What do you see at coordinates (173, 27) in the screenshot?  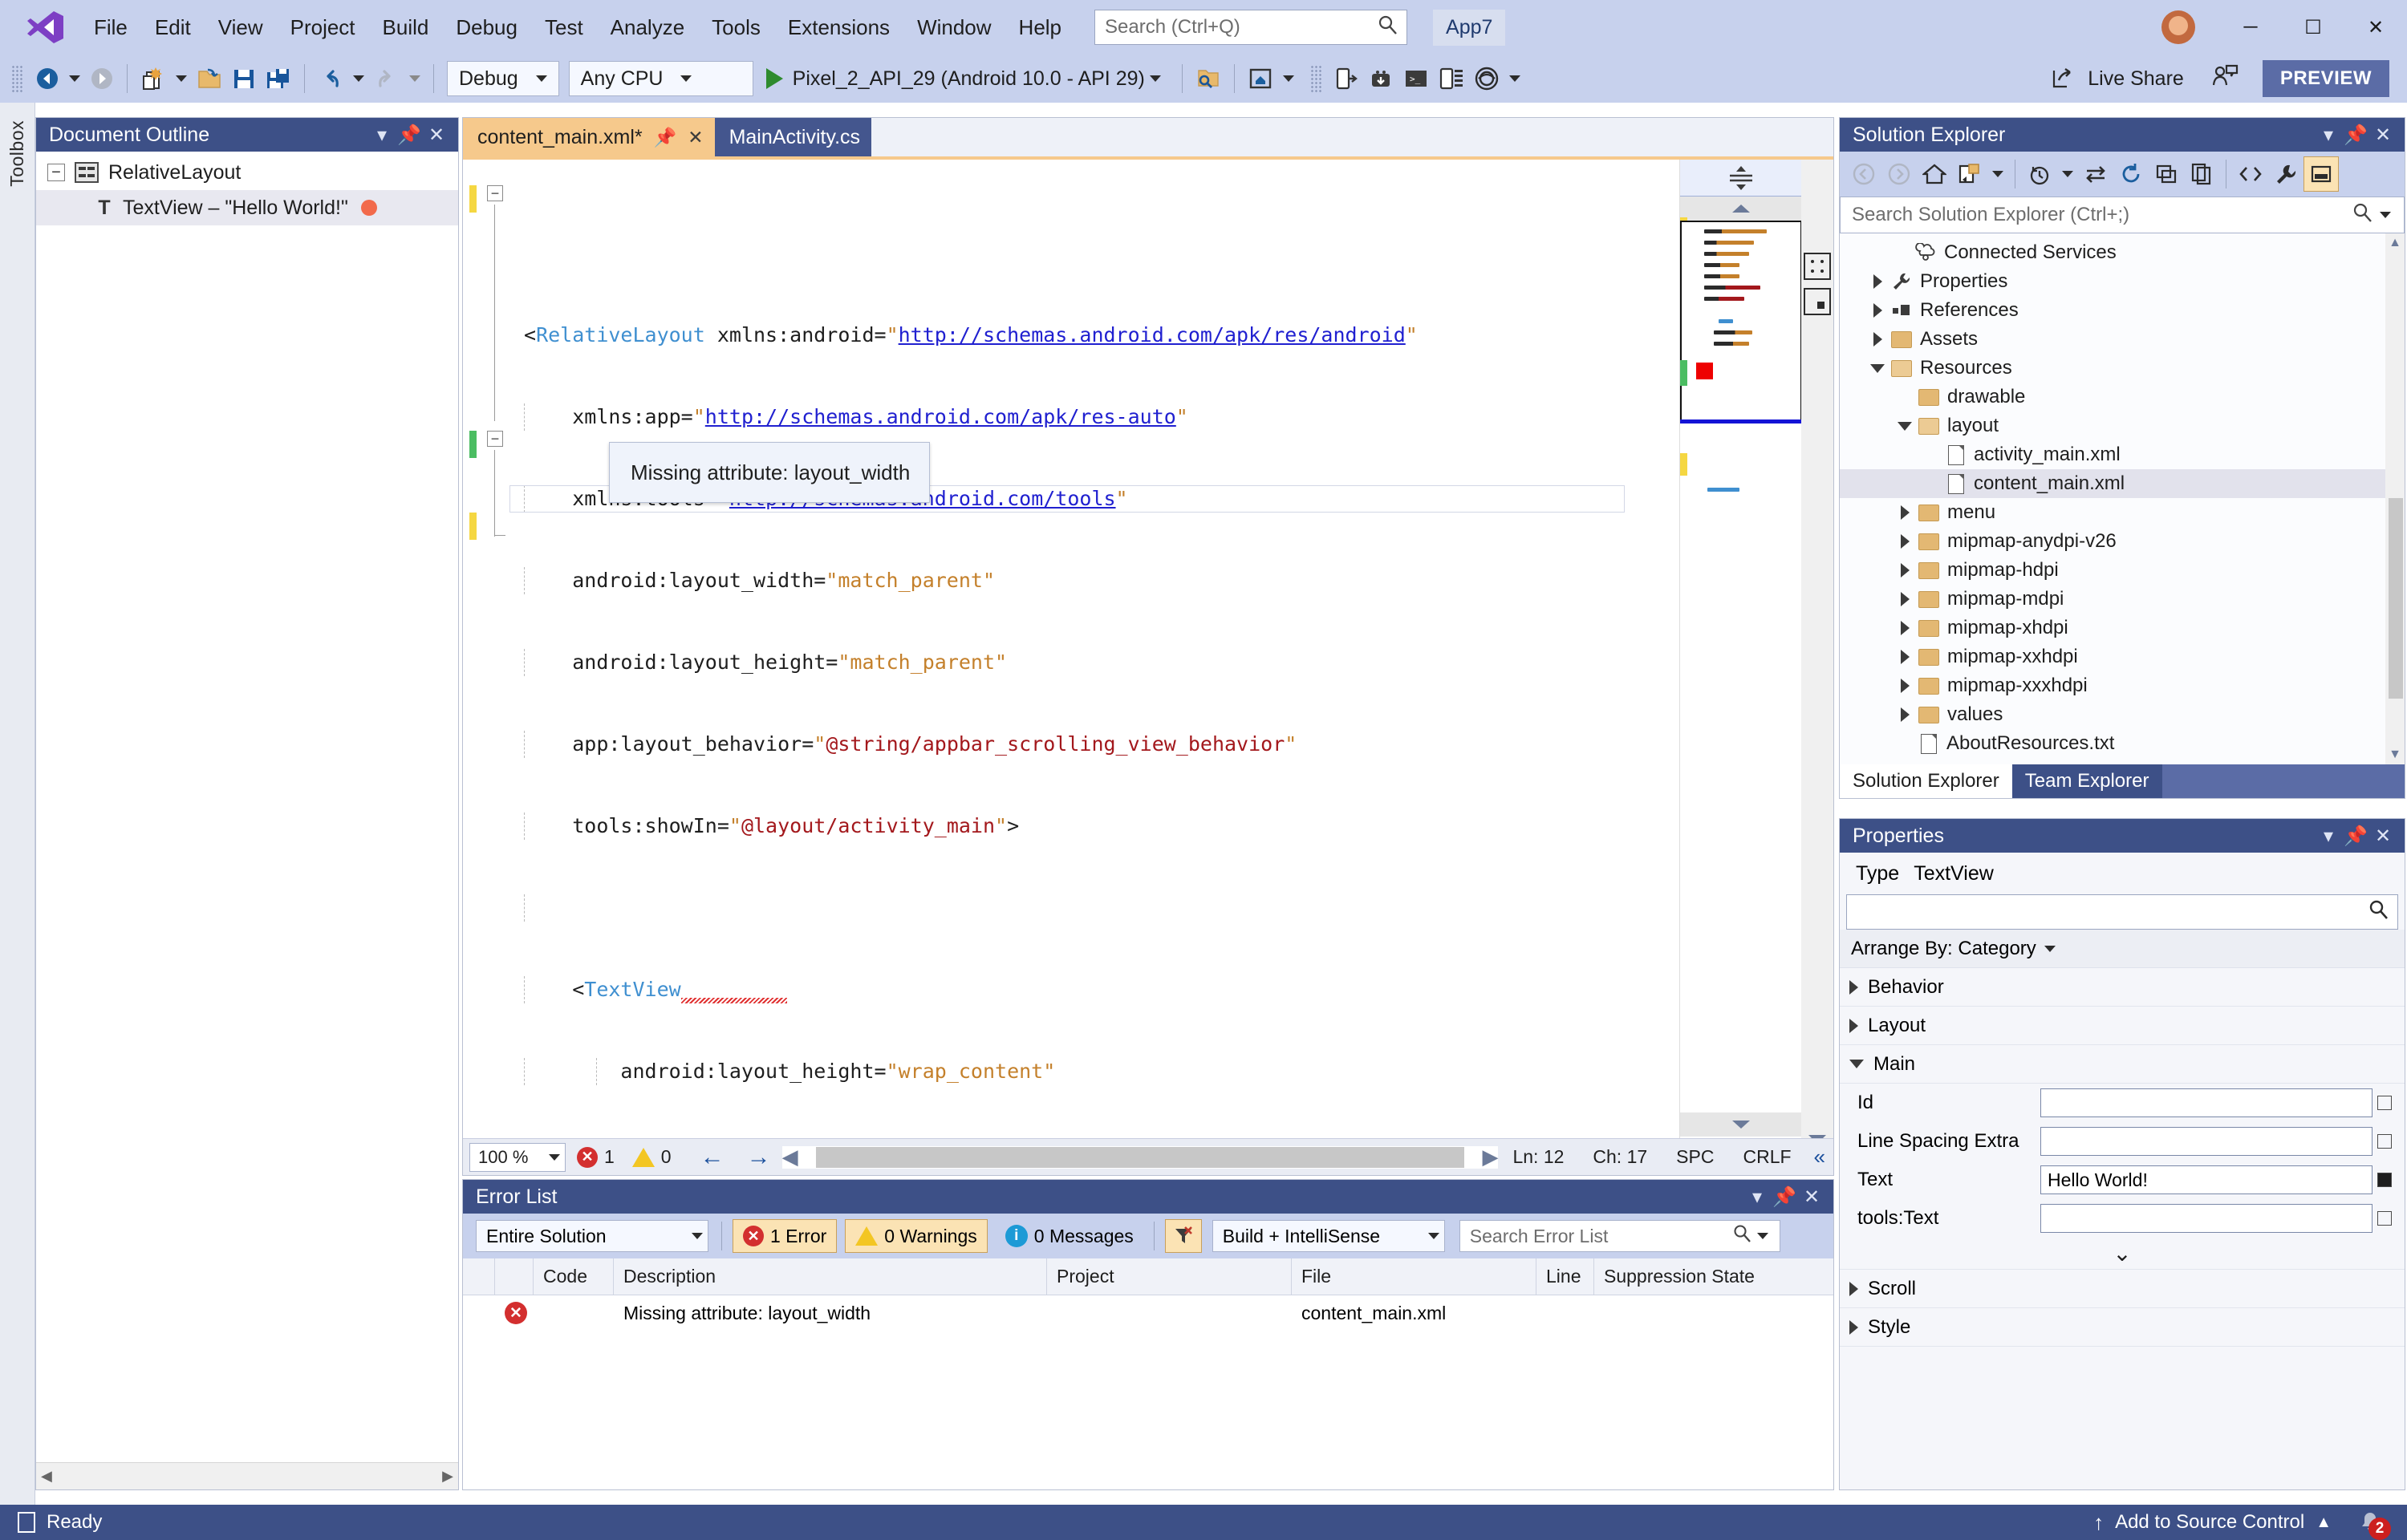 I see `menu-edit: Edit` at bounding box center [173, 27].